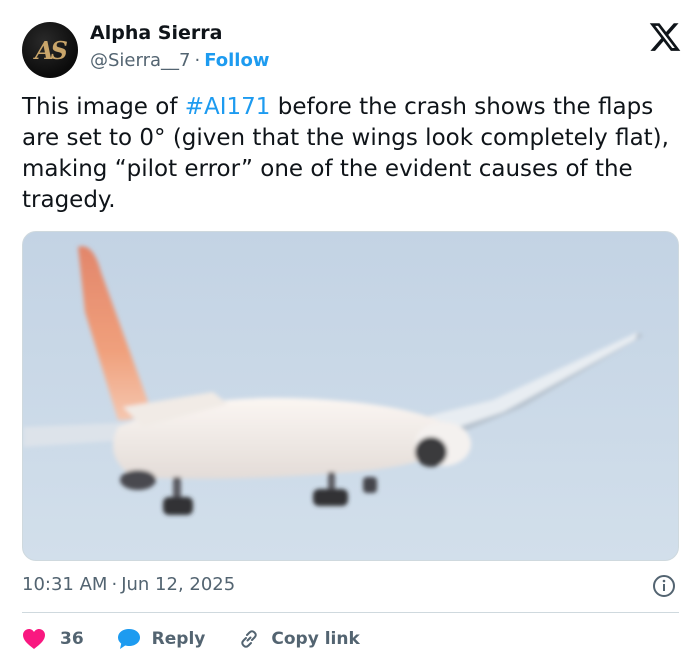 This screenshot has height=665, width=700. I want to click on copy-link-button: Copy link, so click(298, 639).